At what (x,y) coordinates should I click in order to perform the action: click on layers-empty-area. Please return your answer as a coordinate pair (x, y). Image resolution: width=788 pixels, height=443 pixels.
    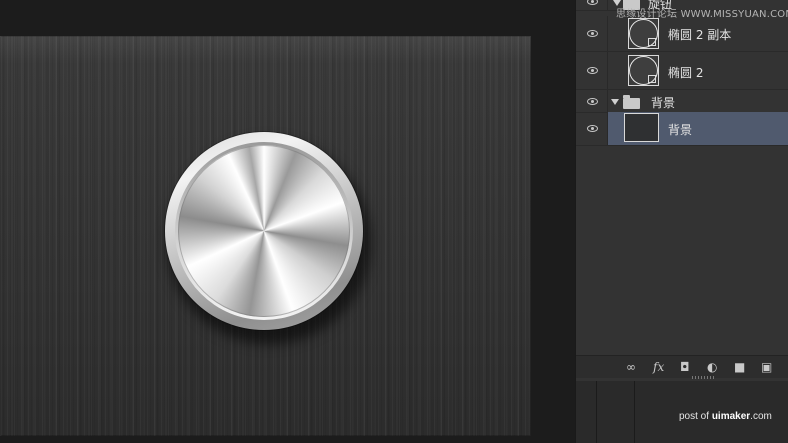
    Looking at the image, I should click on (682, 250).